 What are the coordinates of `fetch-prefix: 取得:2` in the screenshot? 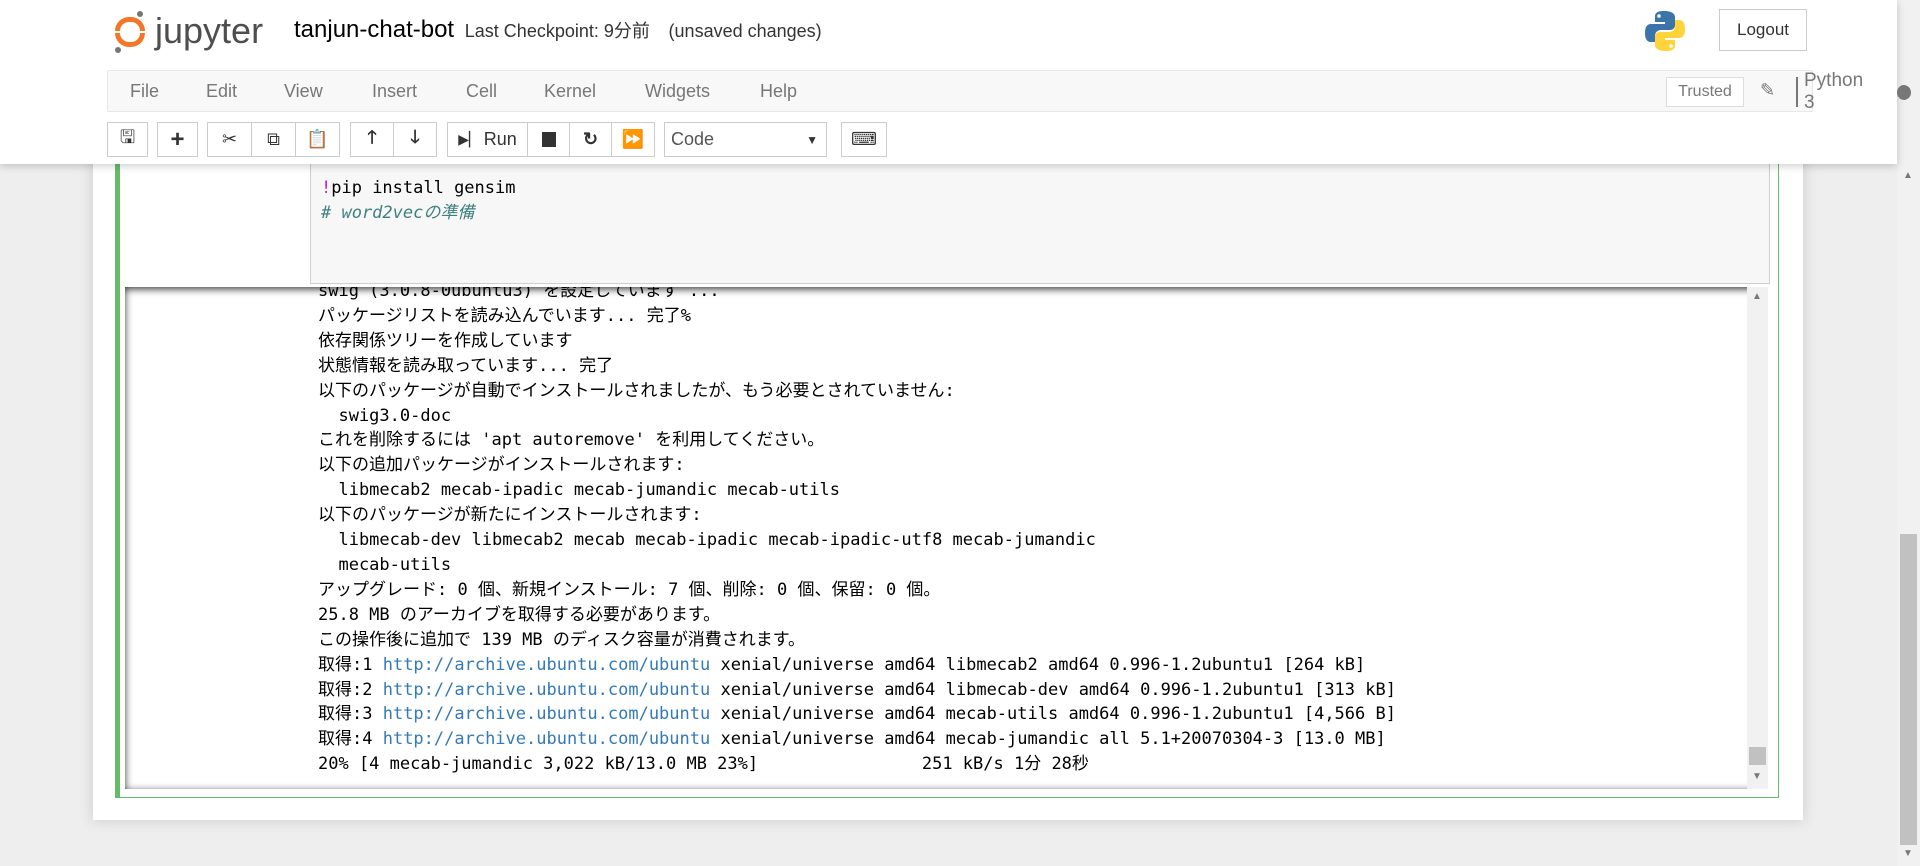 It's located at (350, 689).